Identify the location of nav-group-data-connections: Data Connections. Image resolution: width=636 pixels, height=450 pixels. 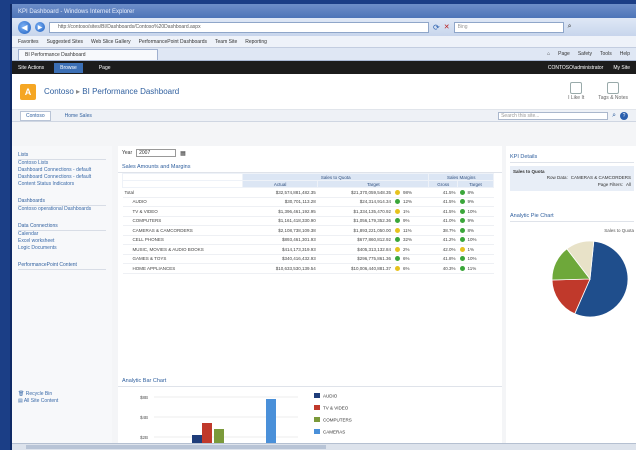
(62, 227).